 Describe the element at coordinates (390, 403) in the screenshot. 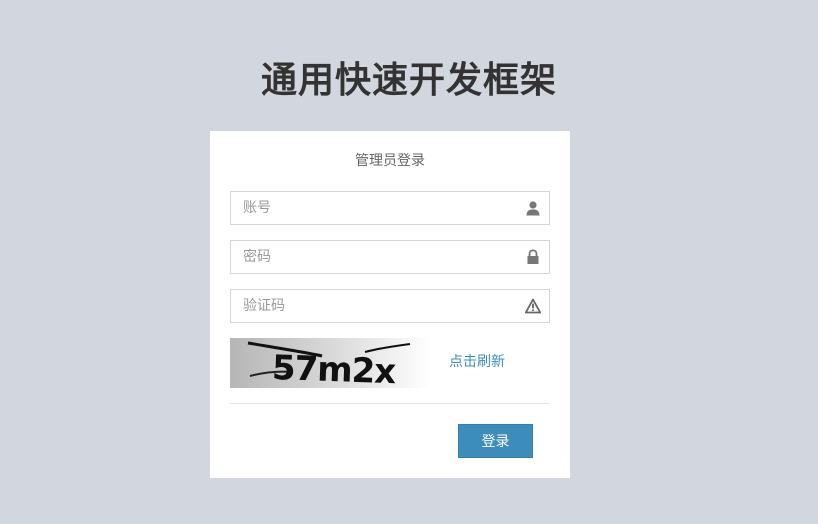

I see `divider` at that location.